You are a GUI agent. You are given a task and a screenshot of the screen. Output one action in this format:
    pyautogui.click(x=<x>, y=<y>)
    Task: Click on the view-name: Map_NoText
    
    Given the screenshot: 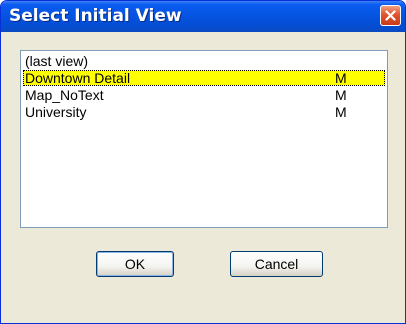 What is the action you would take?
    pyautogui.click(x=64, y=95)
    